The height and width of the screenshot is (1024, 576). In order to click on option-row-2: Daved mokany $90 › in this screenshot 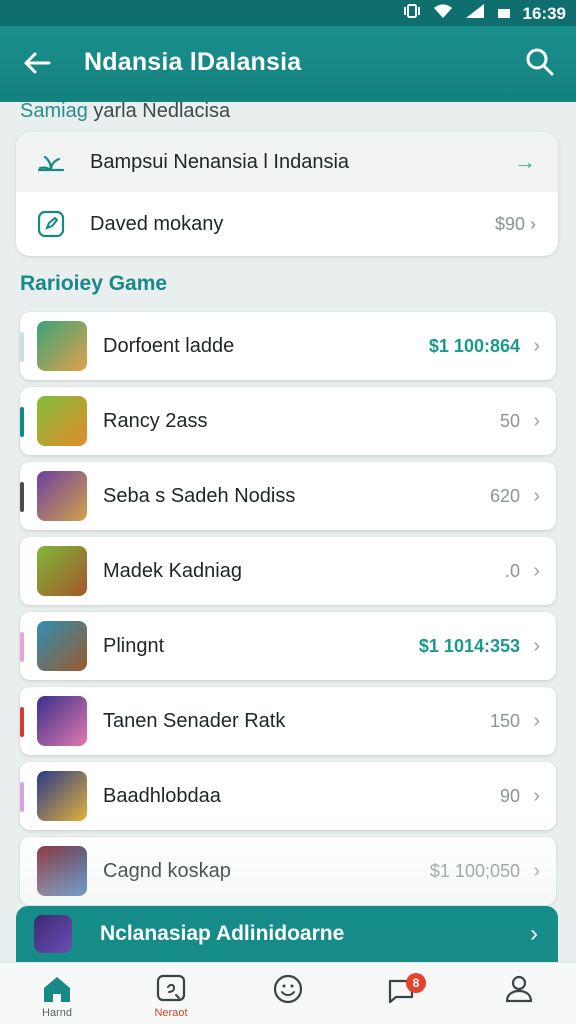, I will do `click(287, 224)`.